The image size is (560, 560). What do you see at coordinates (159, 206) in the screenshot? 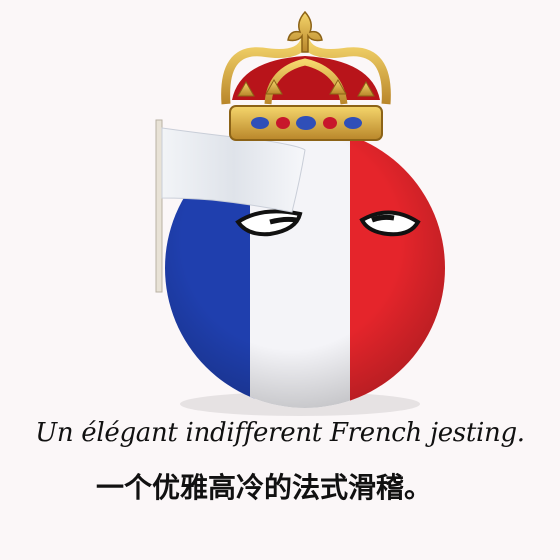
I see `flag-pole` at bounding box center [159, 206].